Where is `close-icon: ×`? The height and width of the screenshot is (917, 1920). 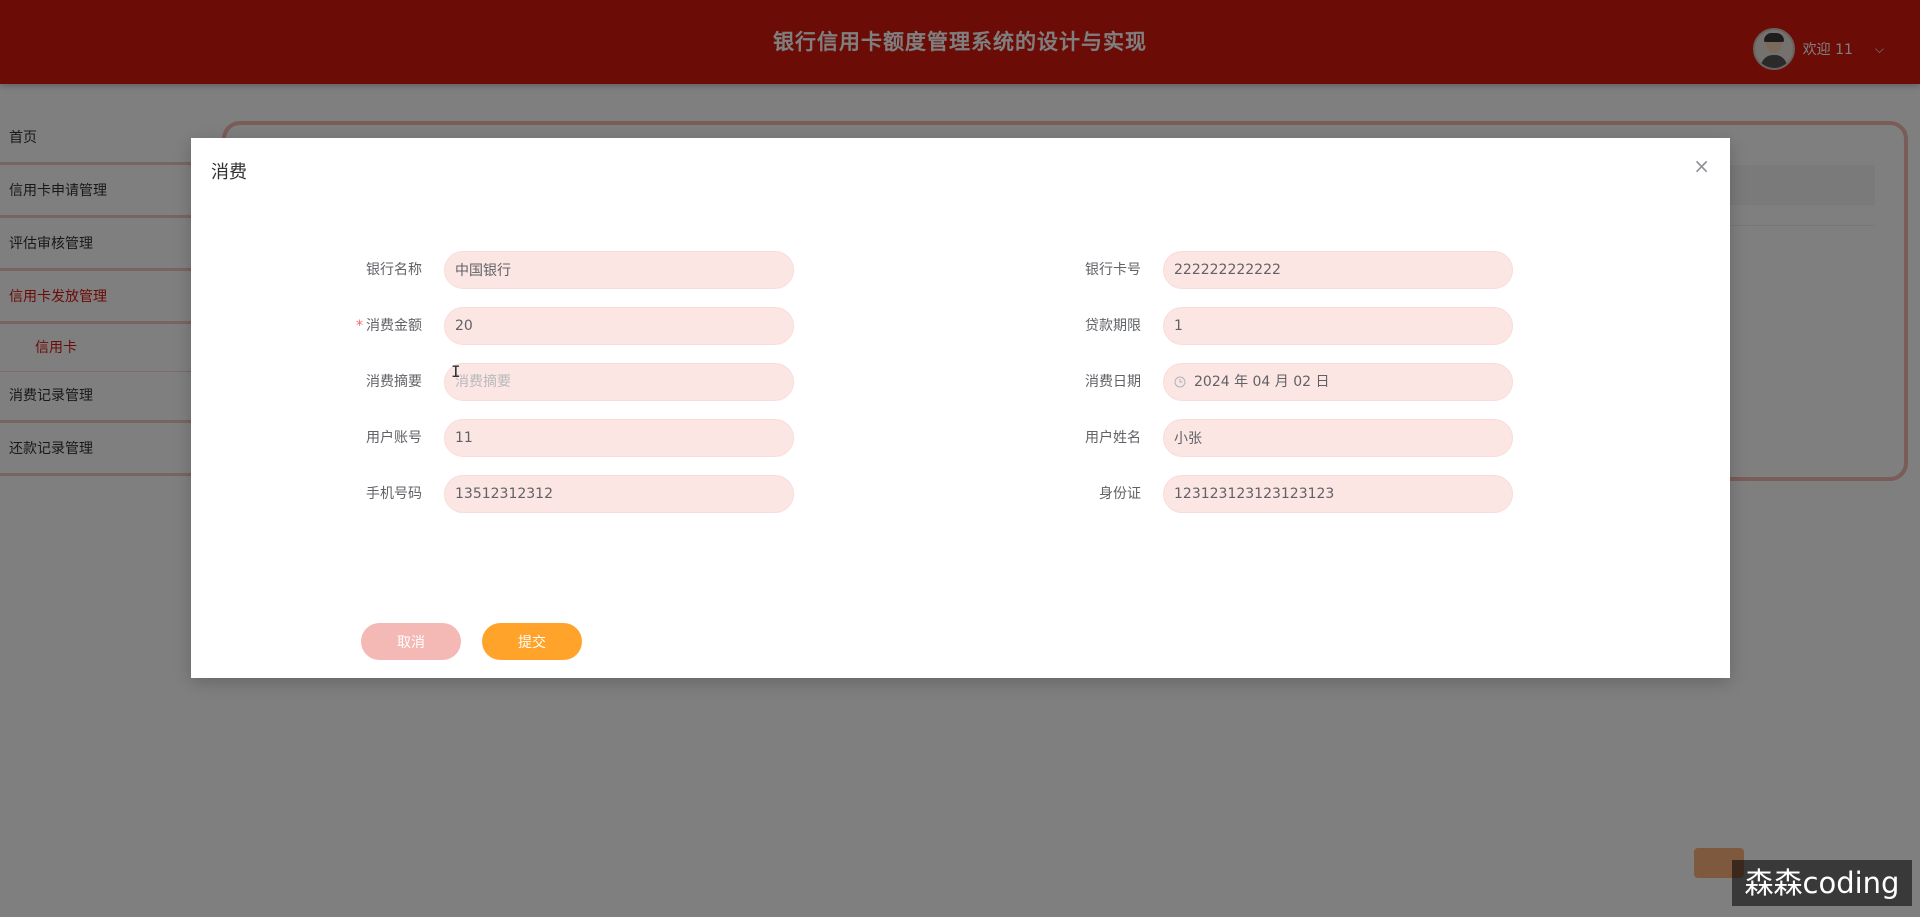
close-icon: × is located at coordinates (1701, 166).